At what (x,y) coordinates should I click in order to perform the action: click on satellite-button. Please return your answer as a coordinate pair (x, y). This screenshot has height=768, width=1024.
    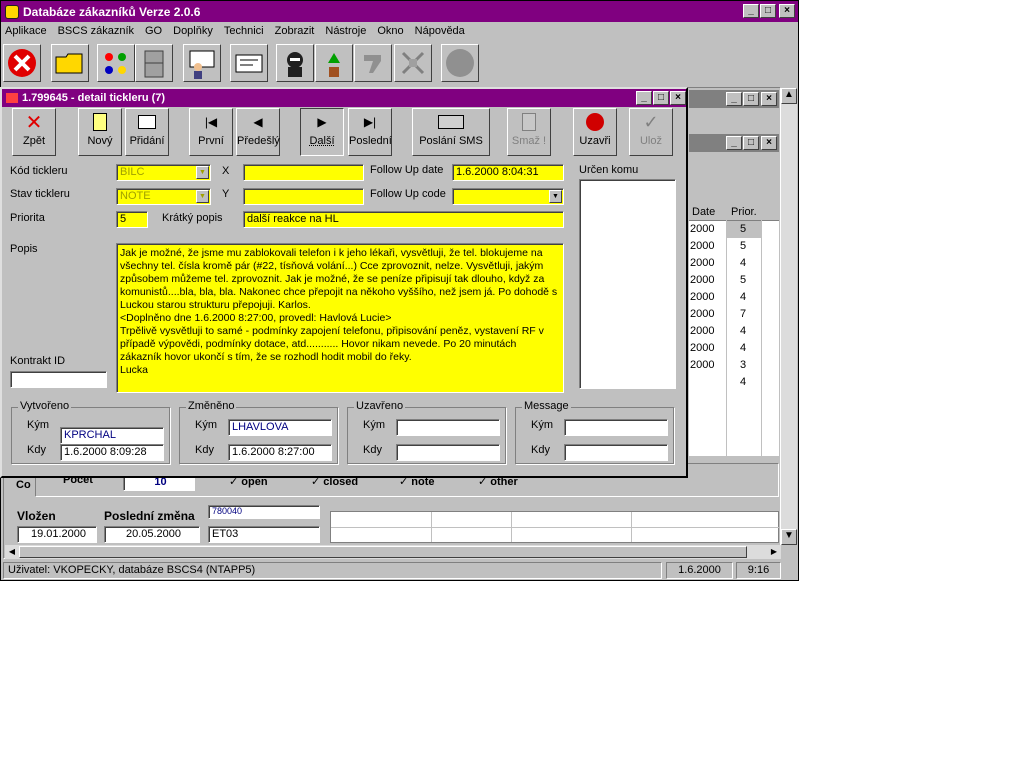
    Looking at the image, I should click on (413, 63).